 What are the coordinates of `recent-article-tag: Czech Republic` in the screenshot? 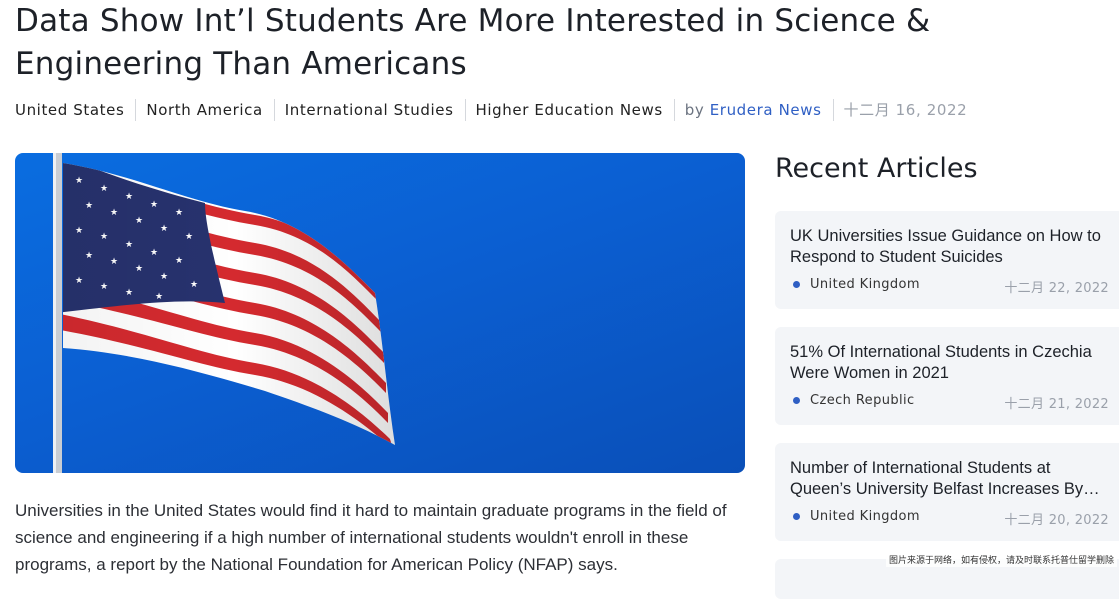 It's located at (854, 400).